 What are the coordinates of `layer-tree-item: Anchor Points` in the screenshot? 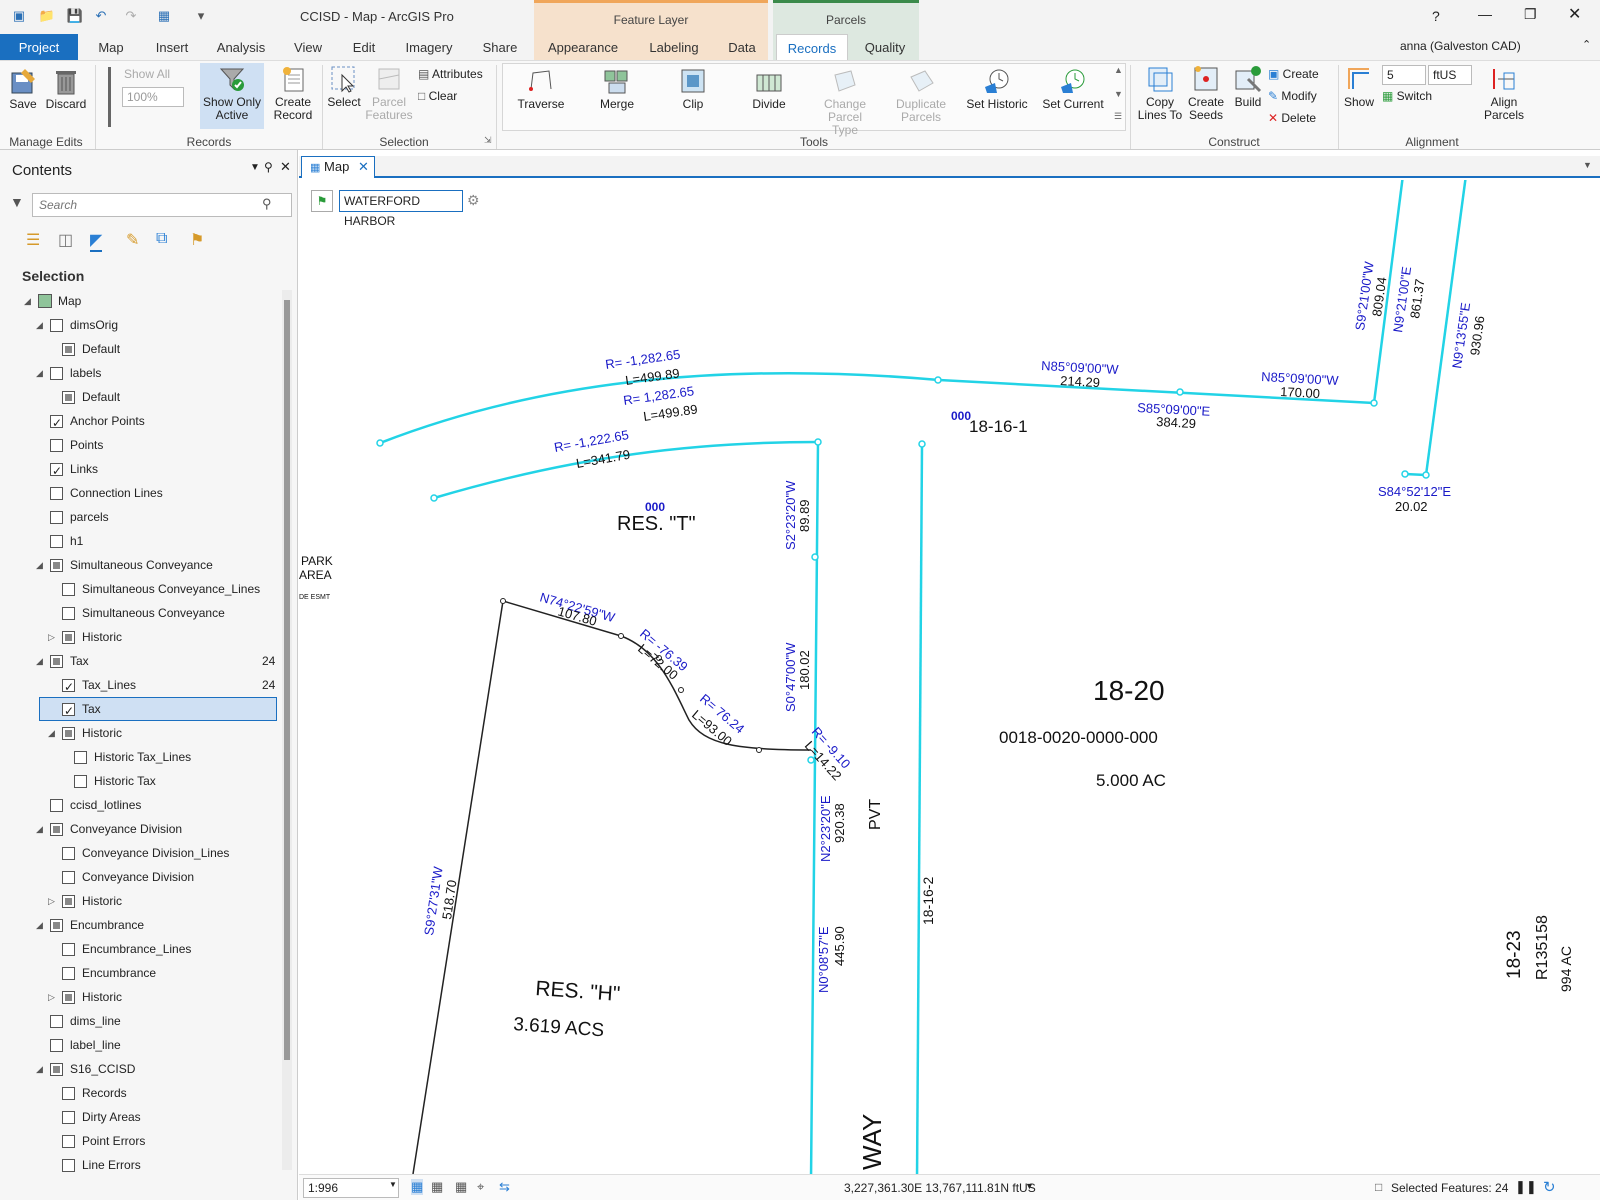 It's located at (140, 422).